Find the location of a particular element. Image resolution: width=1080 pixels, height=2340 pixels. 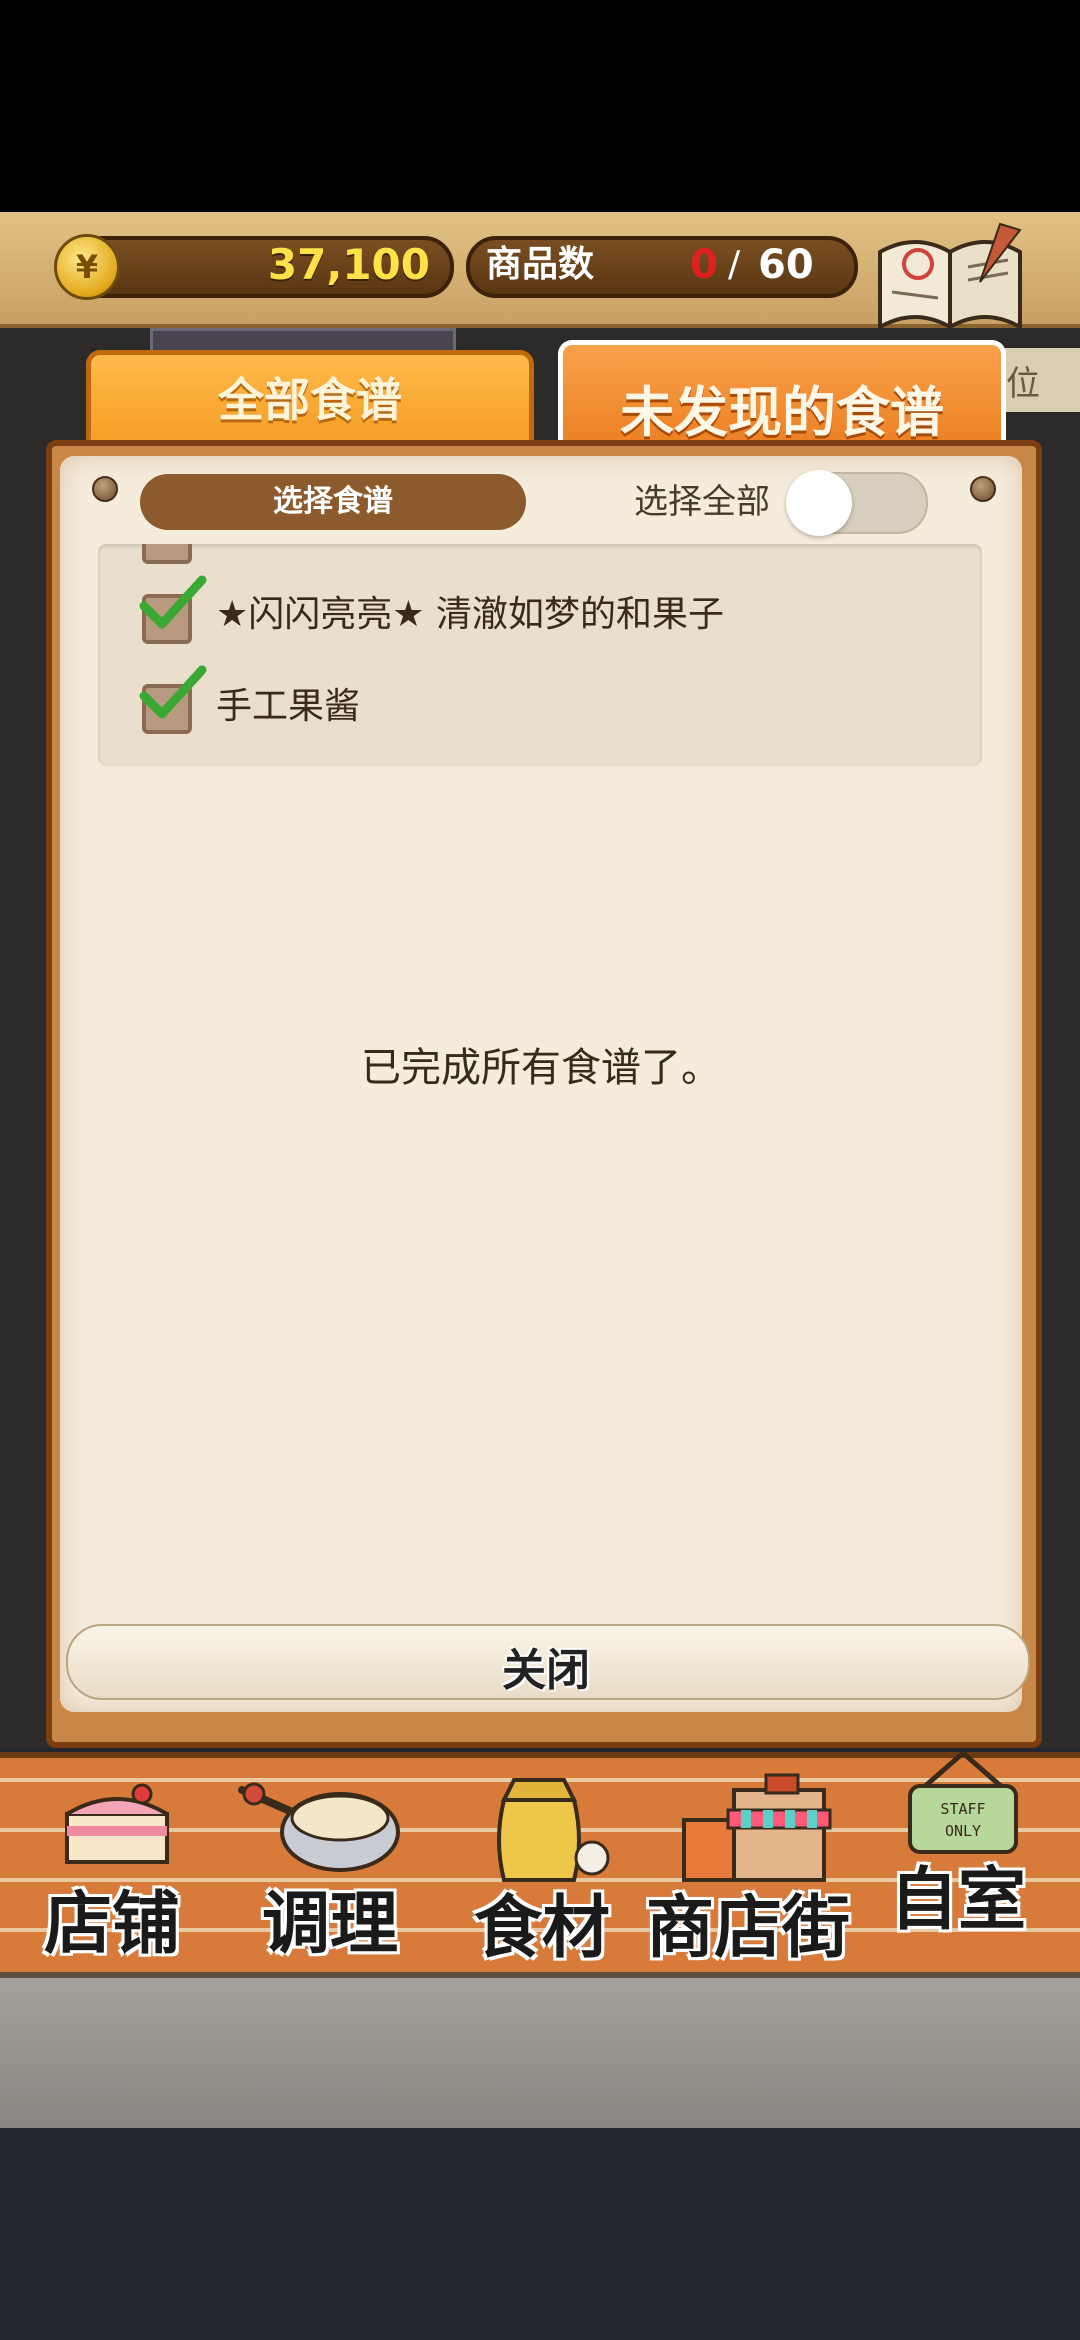

select-recipe-label: 选择食谱 is located at coordinates (333, 501).